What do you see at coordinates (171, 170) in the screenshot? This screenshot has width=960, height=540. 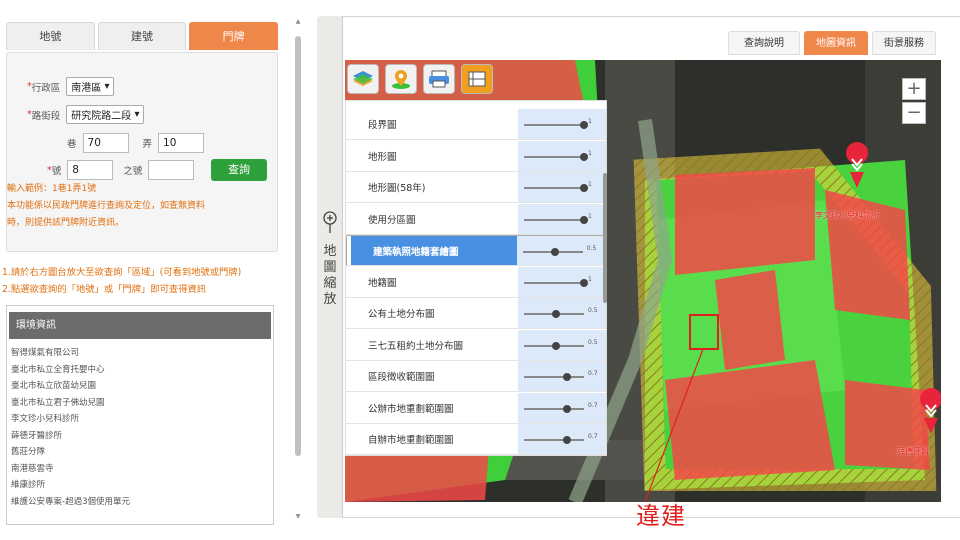 I see `sub-number-input` at bounding box center [171, 170].